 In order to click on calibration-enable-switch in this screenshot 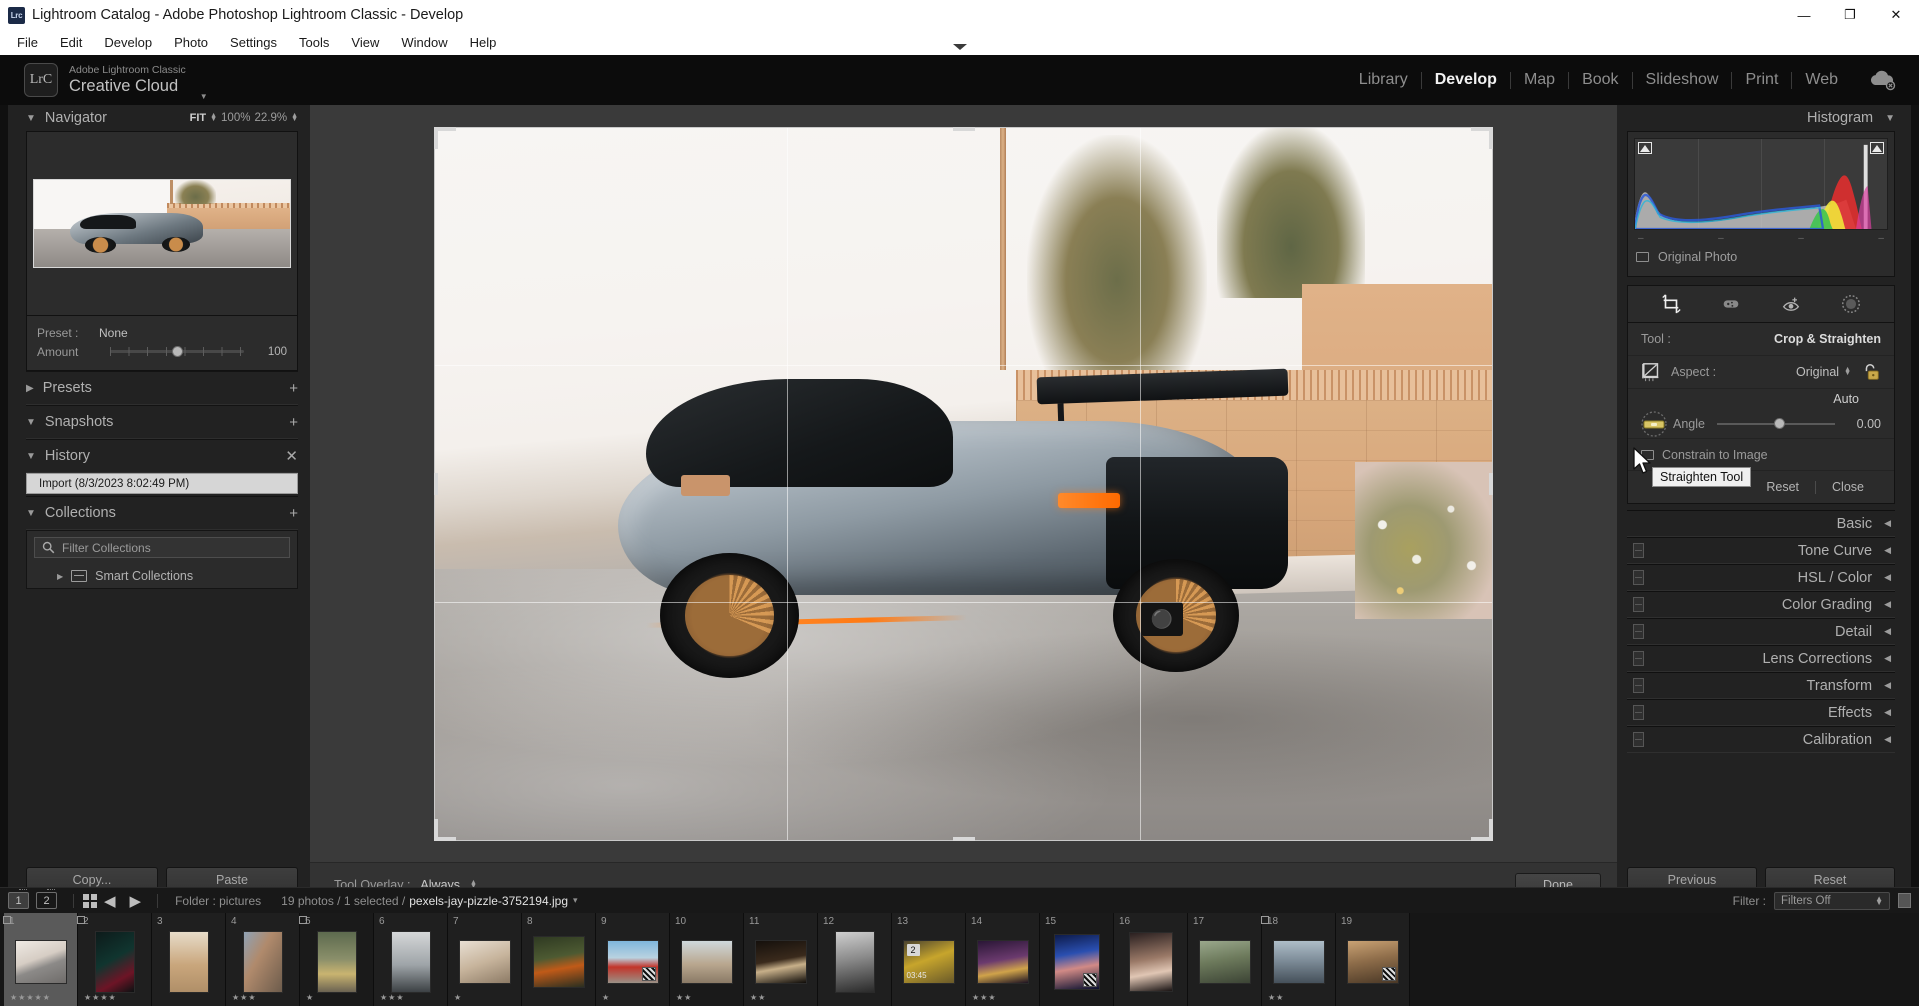, I will do `click(1638, 739)`.